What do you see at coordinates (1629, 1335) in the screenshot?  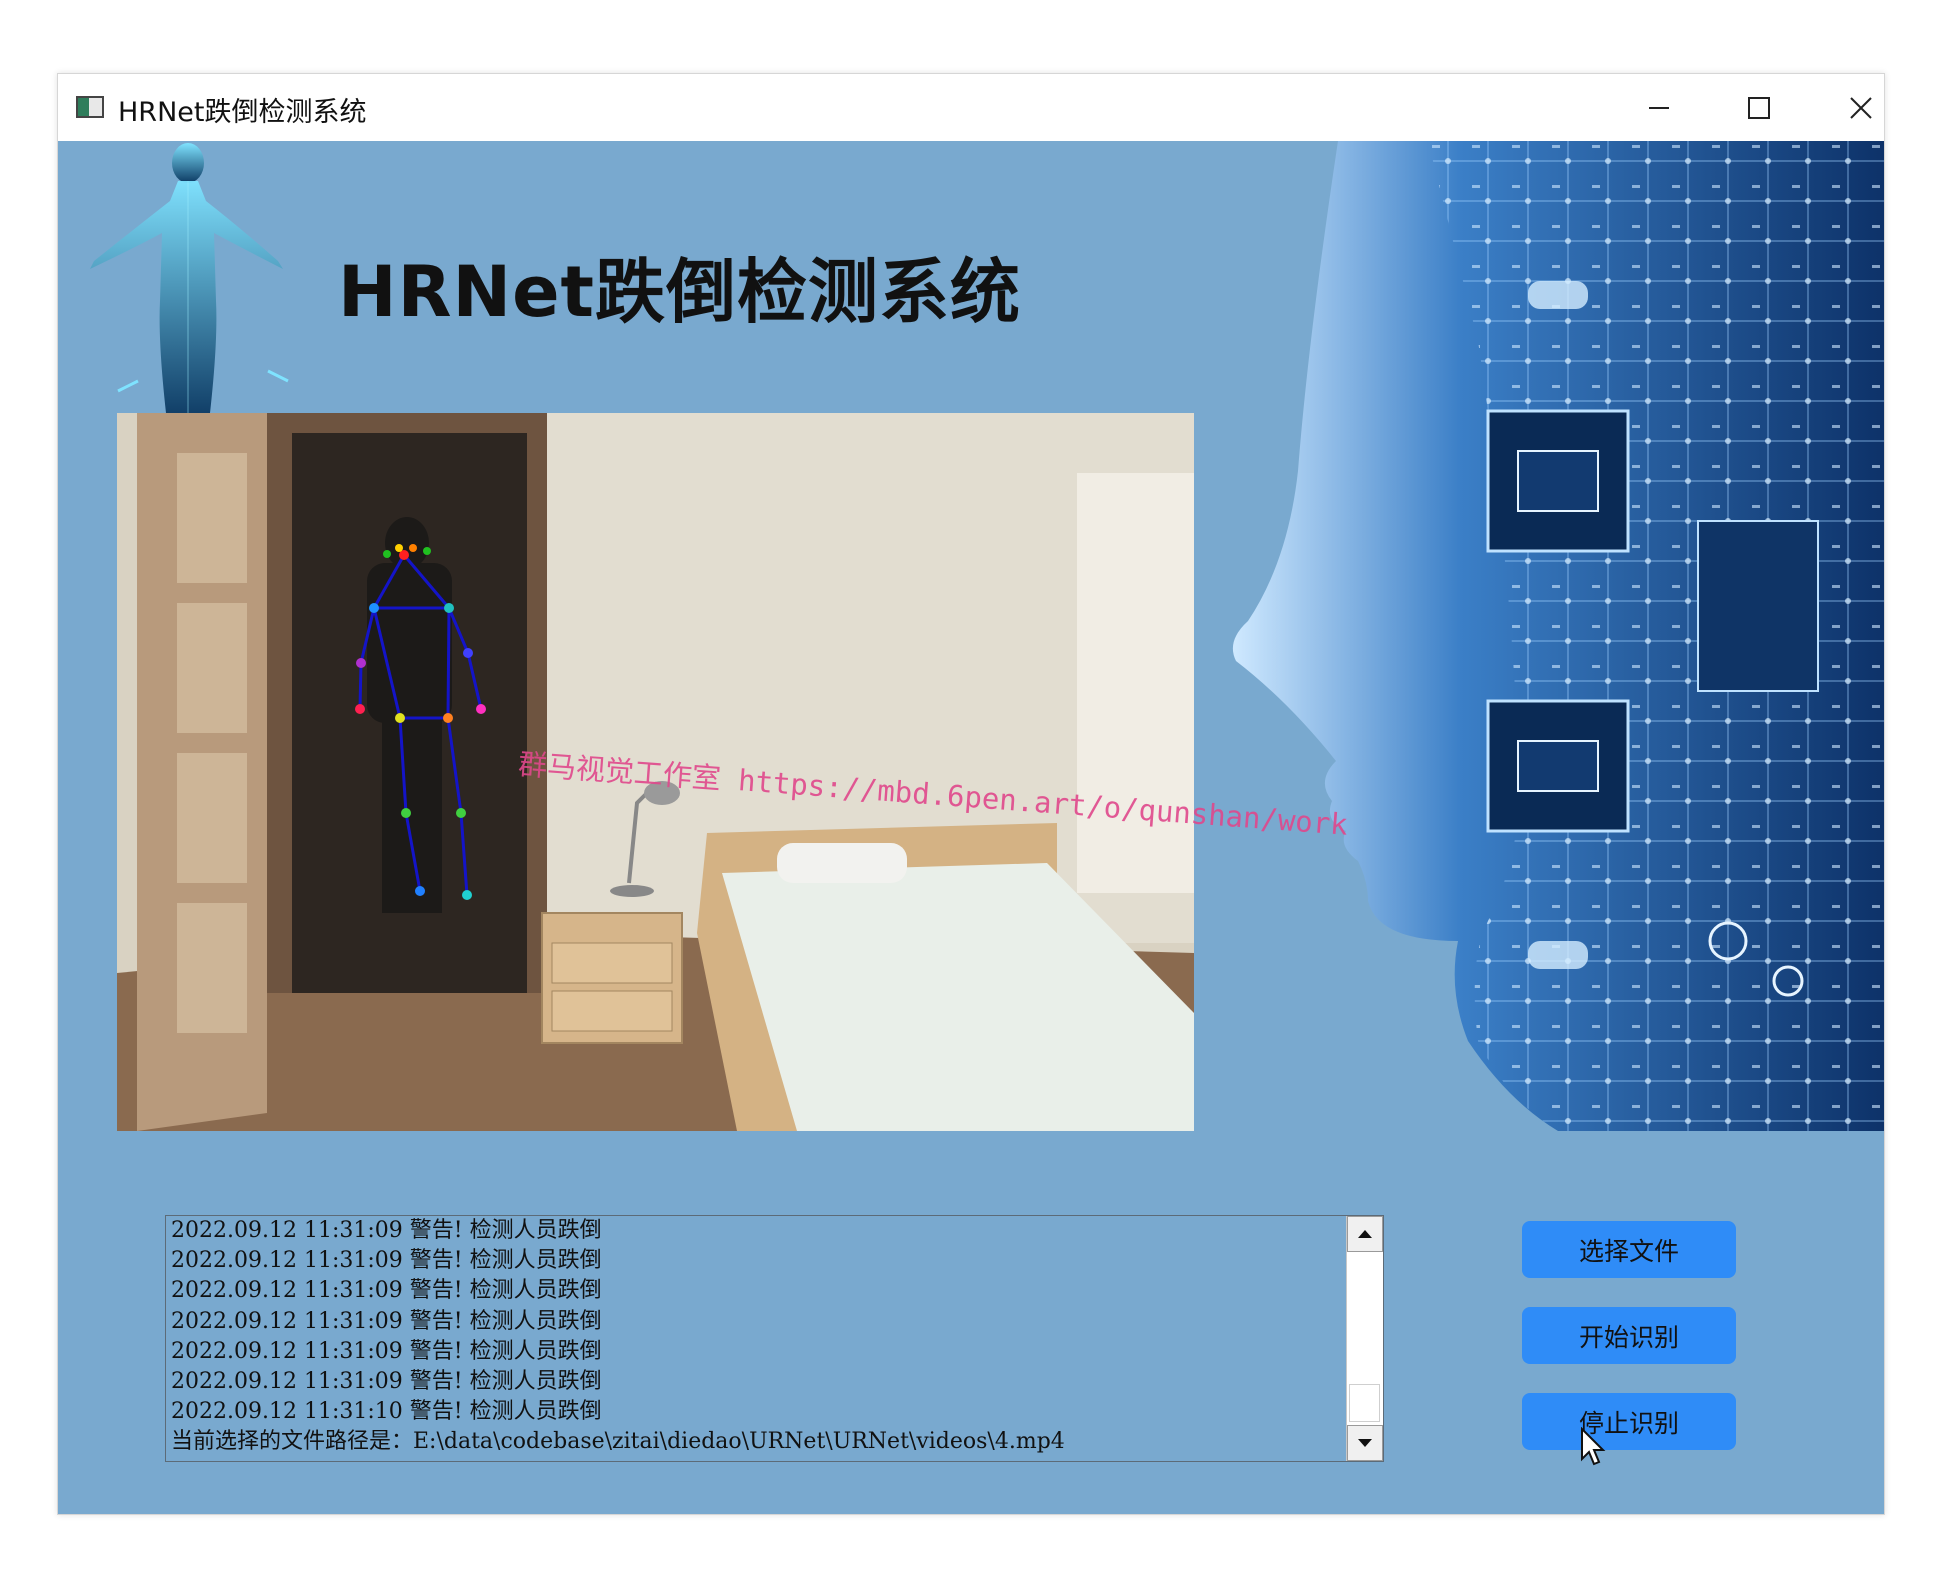 I see `start-recognition-button: 开始识别` at bounding box center [1629, 1335].